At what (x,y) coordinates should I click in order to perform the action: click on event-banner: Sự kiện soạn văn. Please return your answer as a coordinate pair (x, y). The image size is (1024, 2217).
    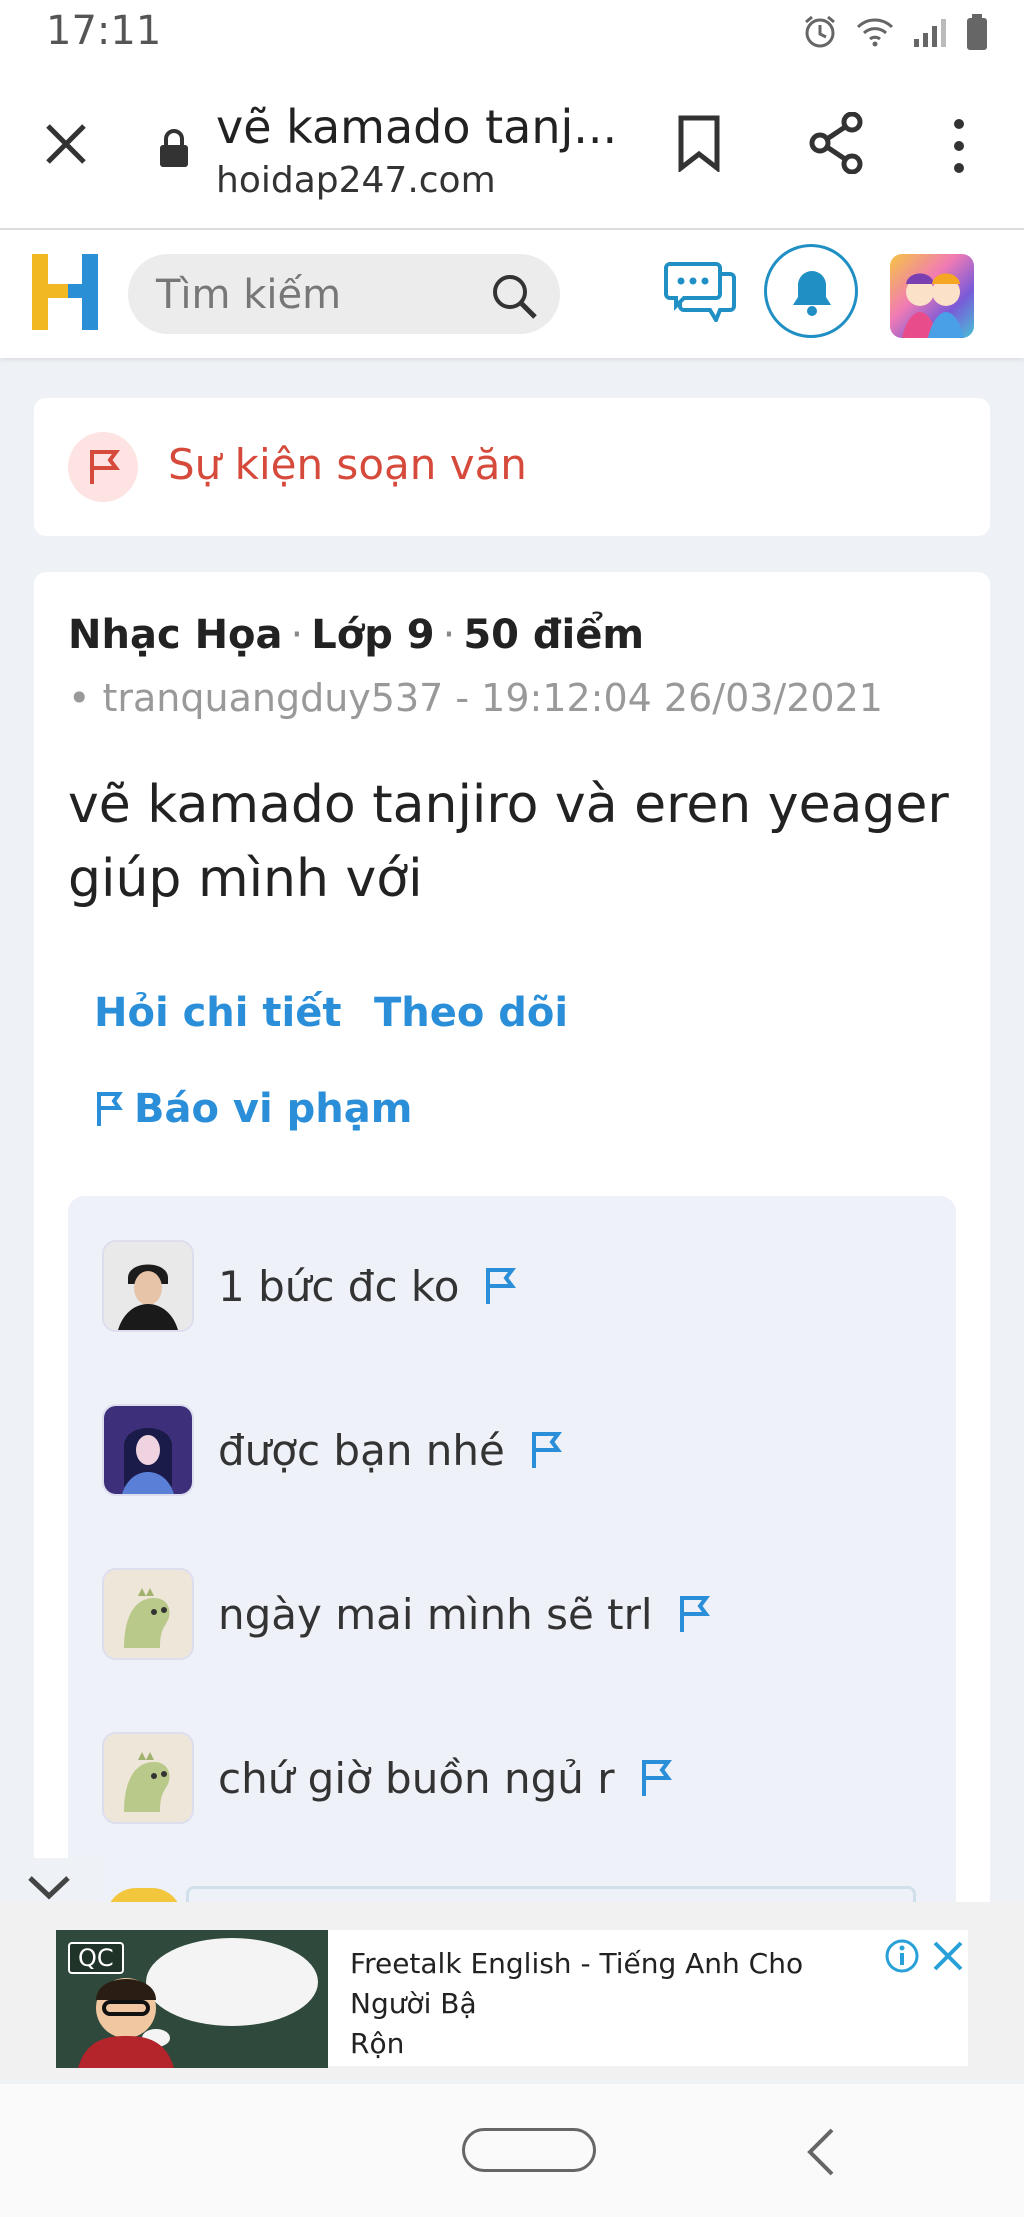
    Looking at the image, I should click on (512, 467).